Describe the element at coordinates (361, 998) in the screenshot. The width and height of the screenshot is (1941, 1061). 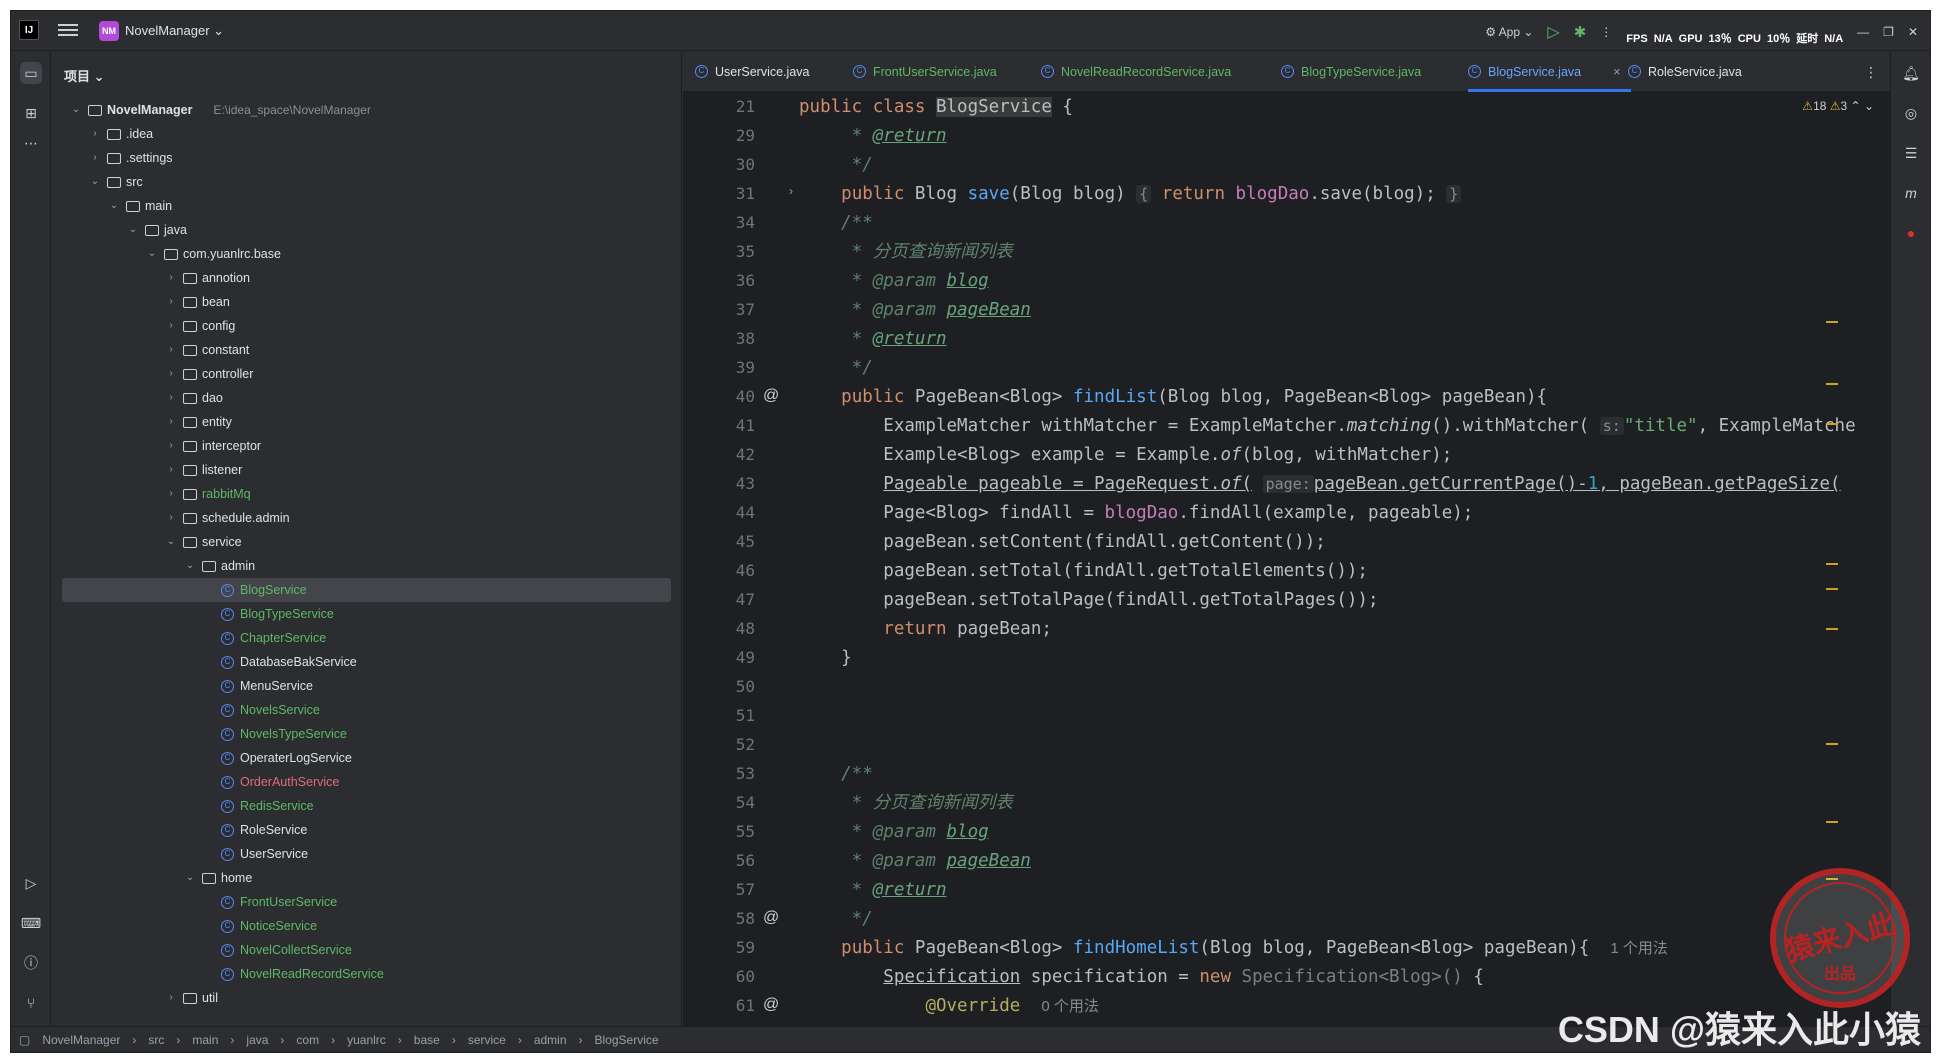
I see `tree-item-folder: › util` at that location.